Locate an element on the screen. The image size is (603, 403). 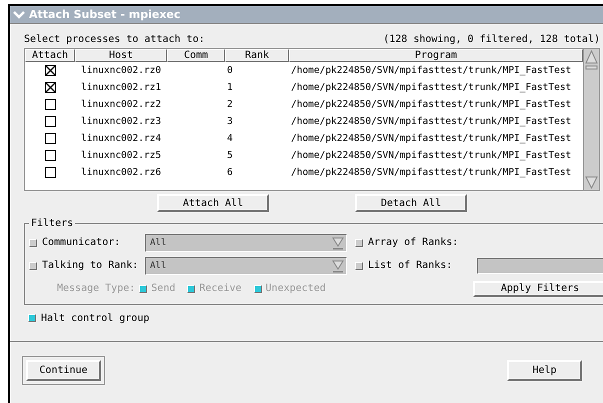
table-cell-text: 6 is located at coordinates (230, 172).